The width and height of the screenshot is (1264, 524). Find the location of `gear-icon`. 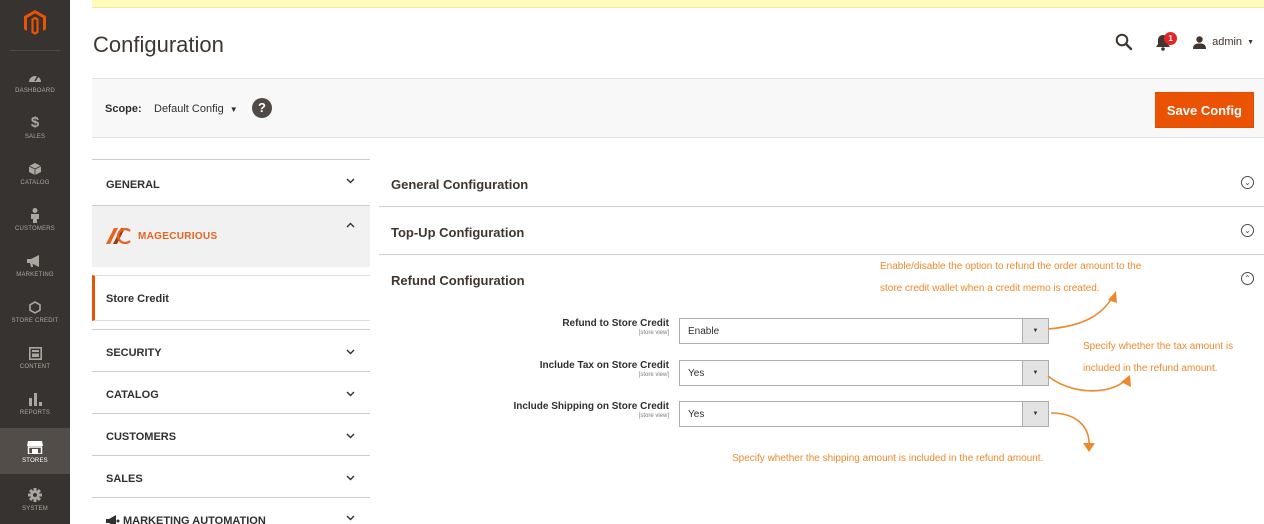

gear-icon is located at coordinates (35, 495).